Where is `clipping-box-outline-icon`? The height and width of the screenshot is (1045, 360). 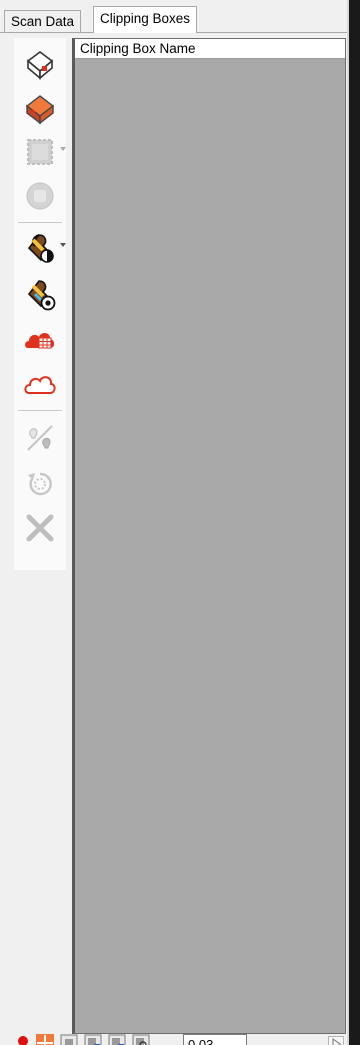 clipping-box-outline-icon is located at coordinates (40, 65).